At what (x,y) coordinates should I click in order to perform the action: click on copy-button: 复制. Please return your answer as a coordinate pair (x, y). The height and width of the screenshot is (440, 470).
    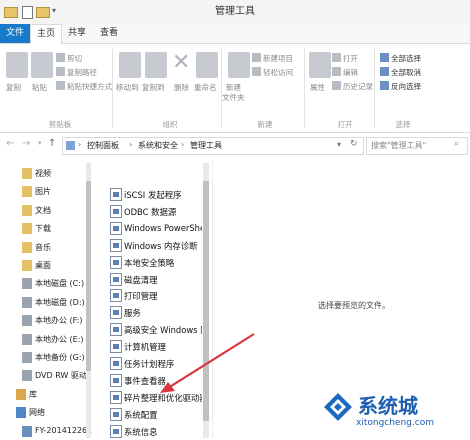
    Looking at the image, I should click on (13, 87).